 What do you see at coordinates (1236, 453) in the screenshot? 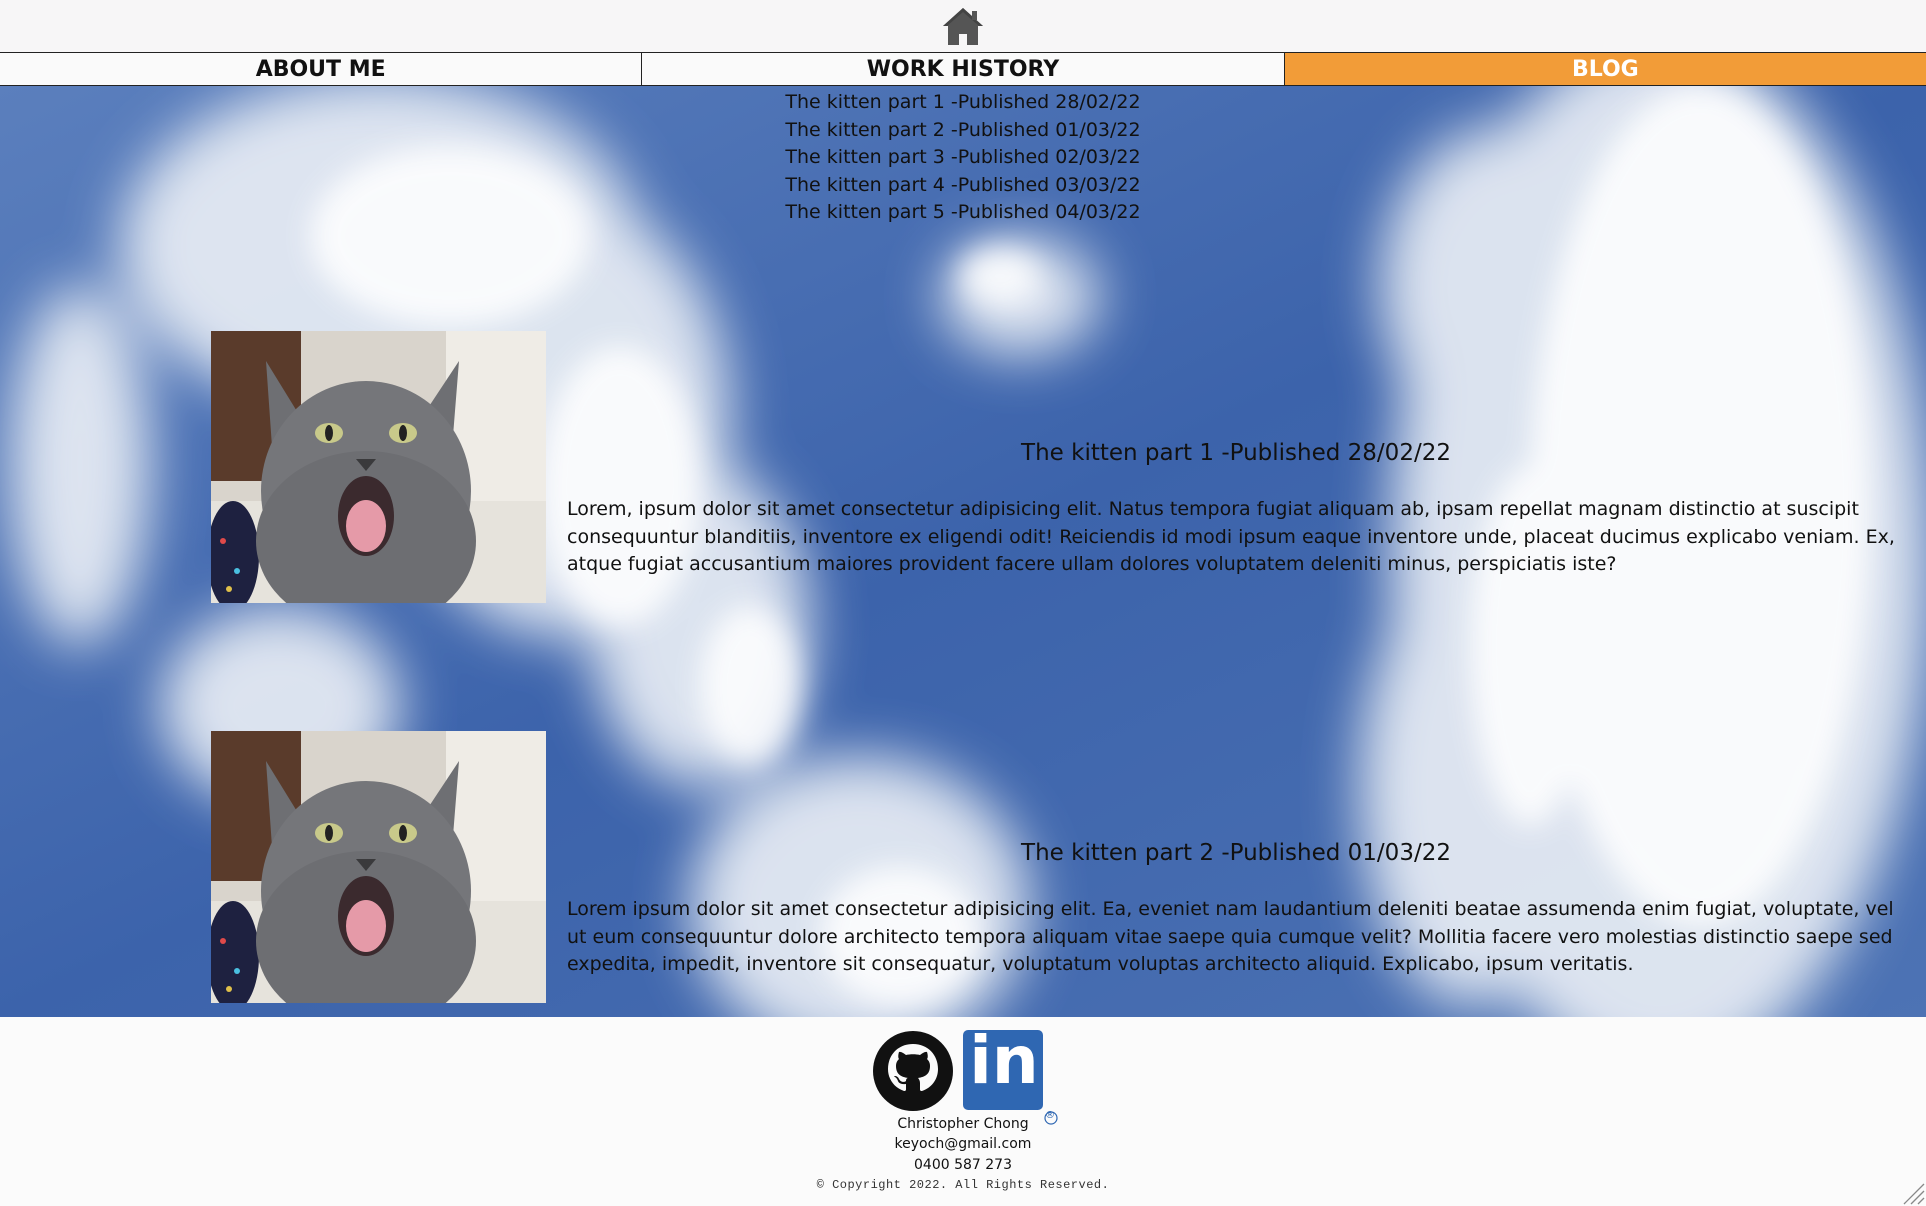
I see `post-title: The kitten part 1 -Published 28/02/22` at bounding box center [1236, 453].